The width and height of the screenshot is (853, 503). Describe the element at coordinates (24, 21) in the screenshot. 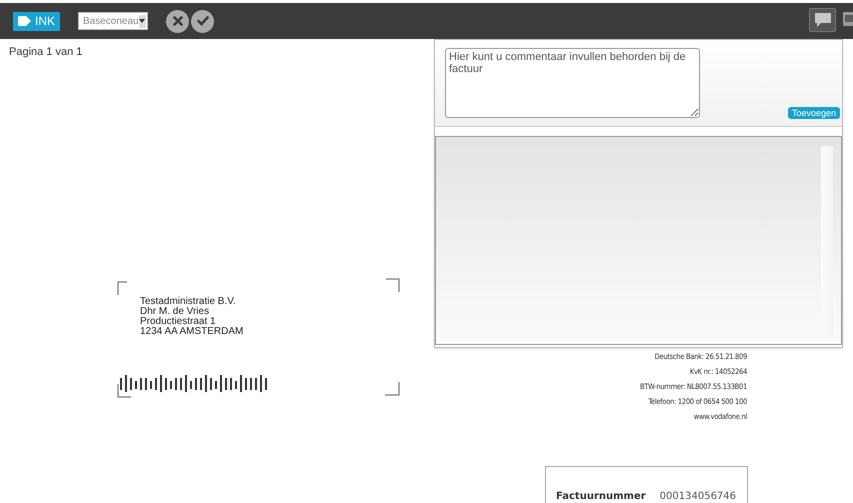

I see `tag-icon` at that location.